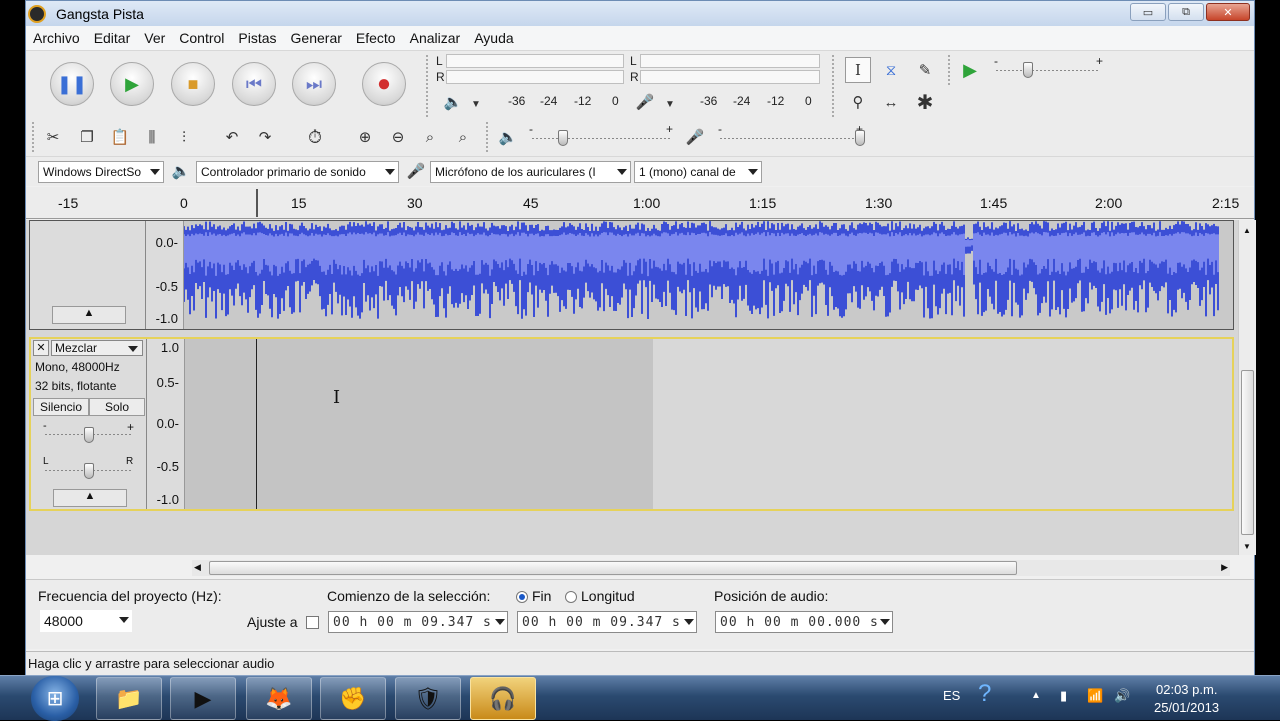  I want to click on audio-host-select: Windows DirectSo, so click(101, 171).